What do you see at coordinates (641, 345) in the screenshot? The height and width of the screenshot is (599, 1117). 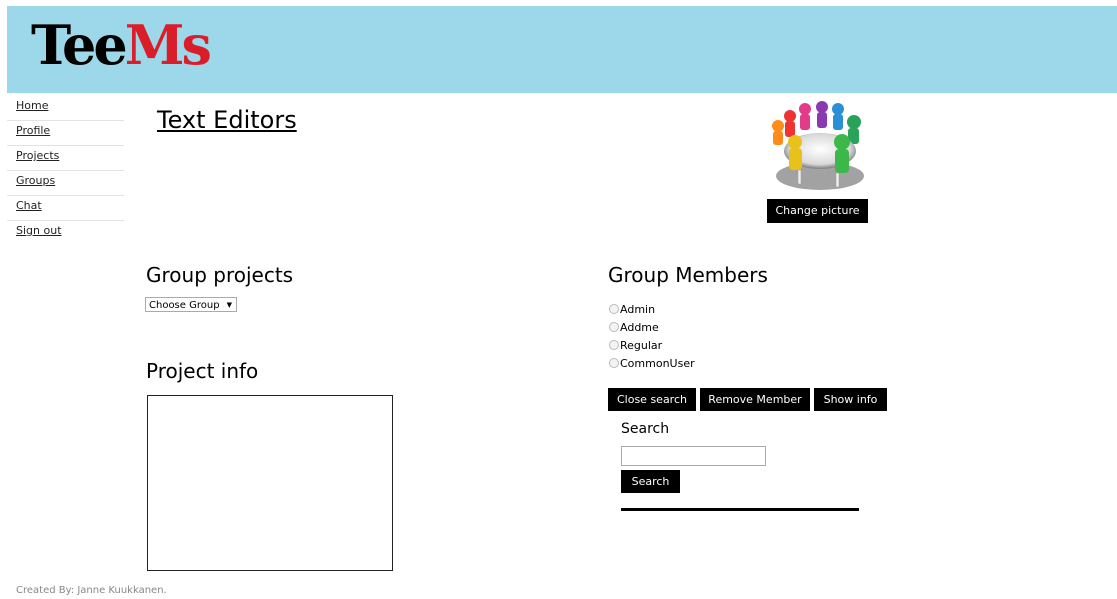 I see `member-name: Regular` at bounding box center [641, 345].